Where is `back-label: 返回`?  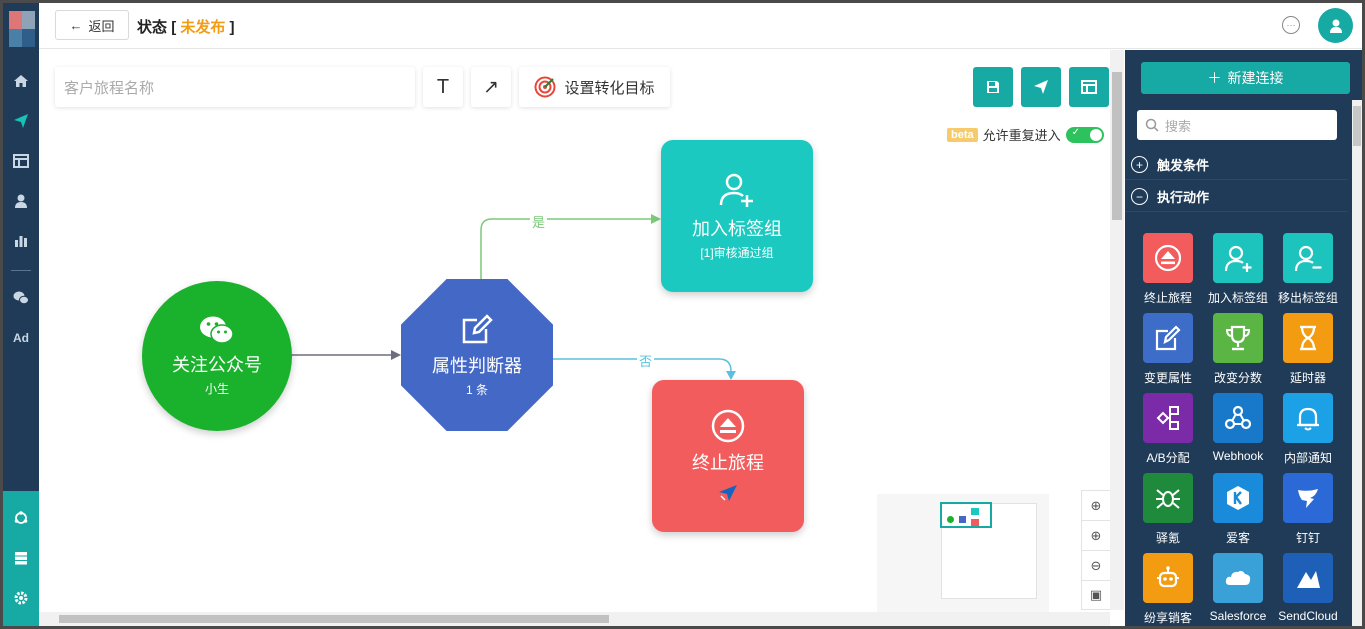
back-label: 返回 is located at coordinates (101, 26).